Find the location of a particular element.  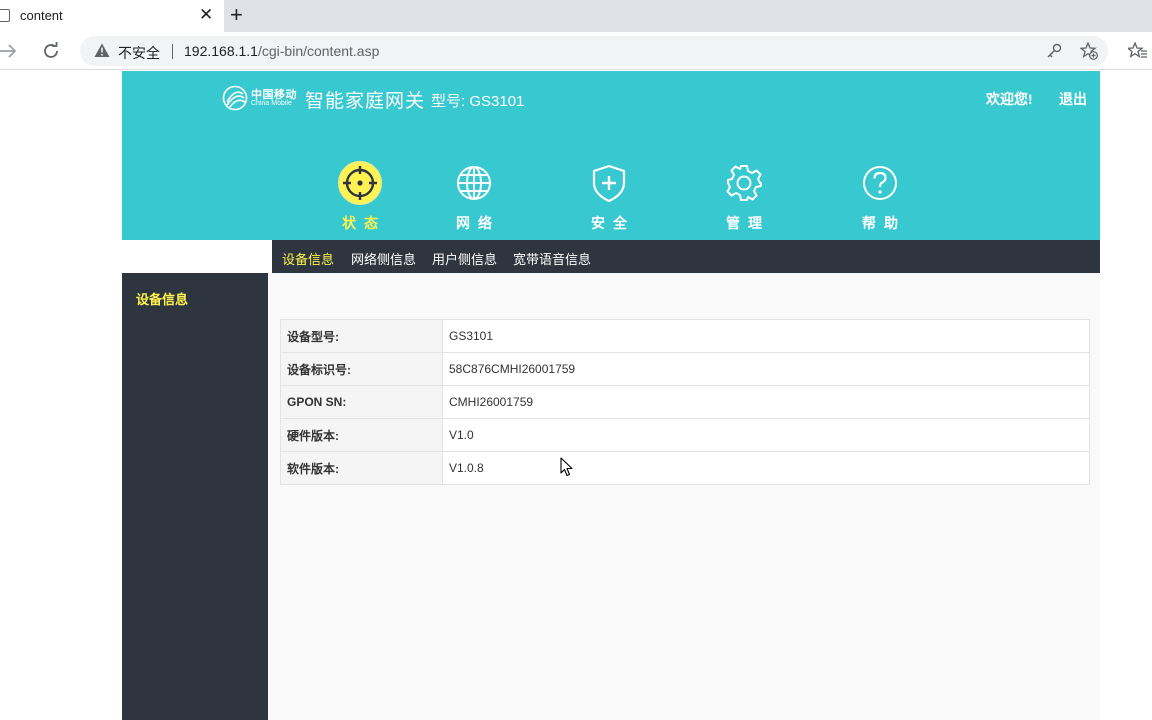

logo-text-en: China Mobile is located at coordinates (271, 103).